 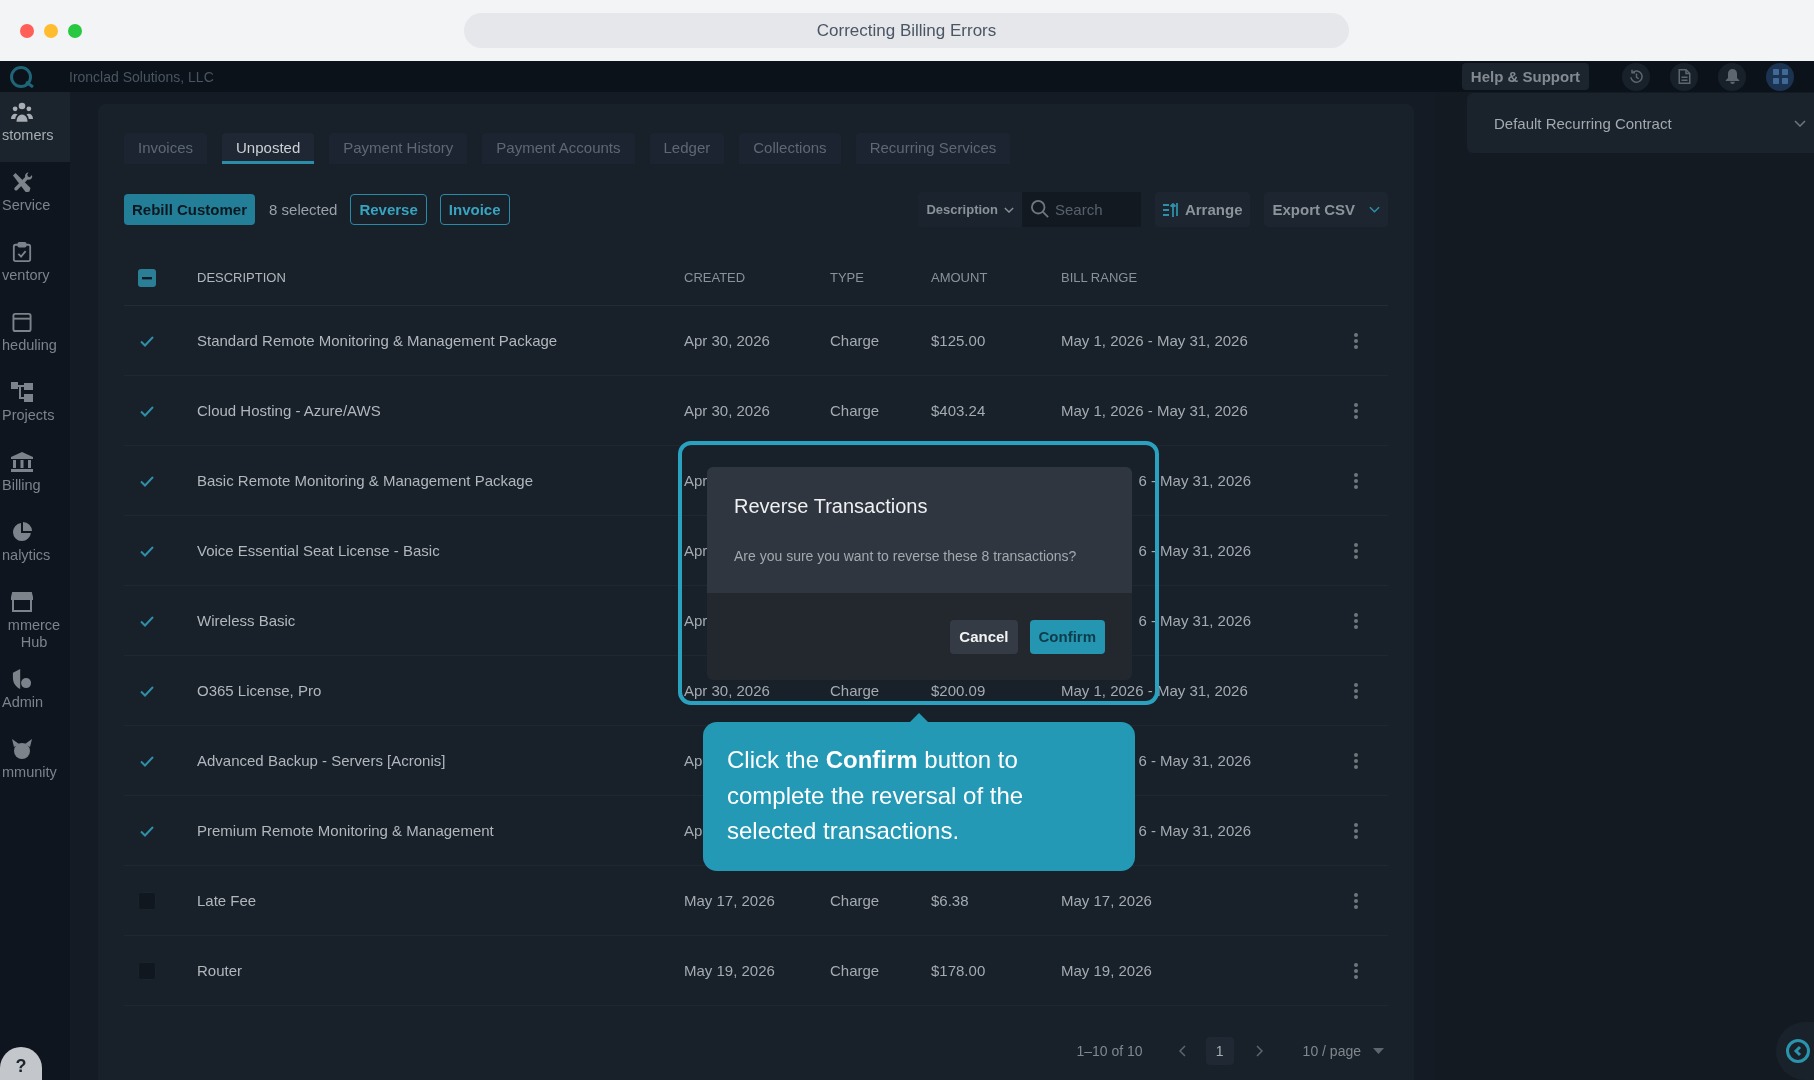 What do you see at coordinates (729, 900) in the screenshot?
I see `created-date: May 17, 2026` at bounding box center [729, 900].